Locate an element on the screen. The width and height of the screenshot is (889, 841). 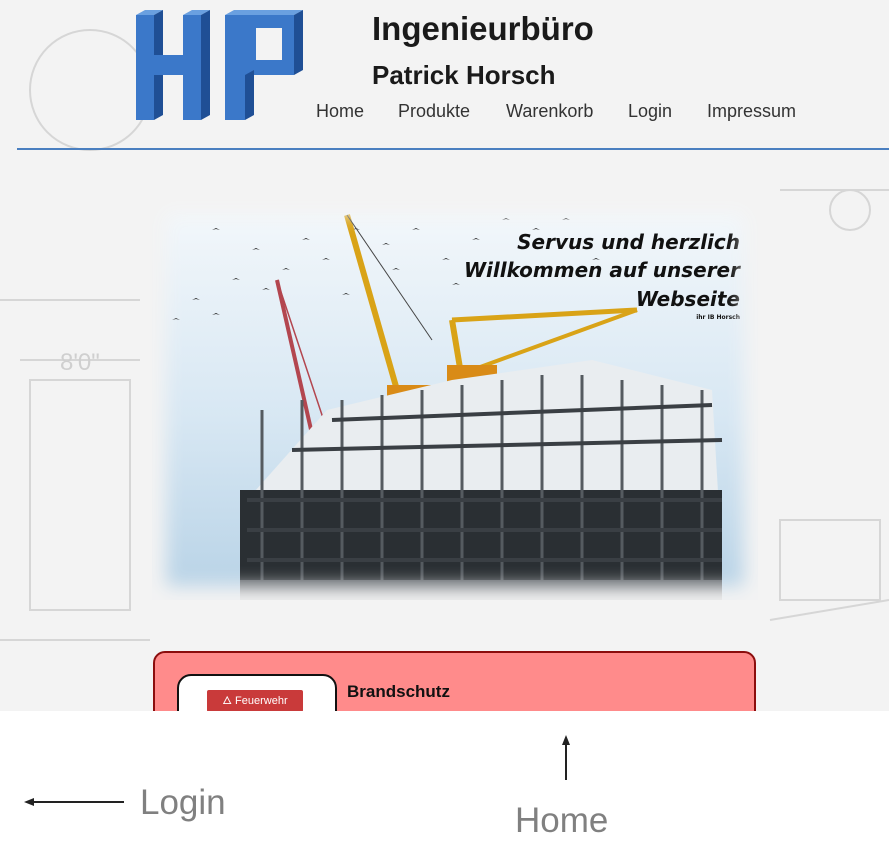
login-annotation: Login is located at coordinates (183, 802).